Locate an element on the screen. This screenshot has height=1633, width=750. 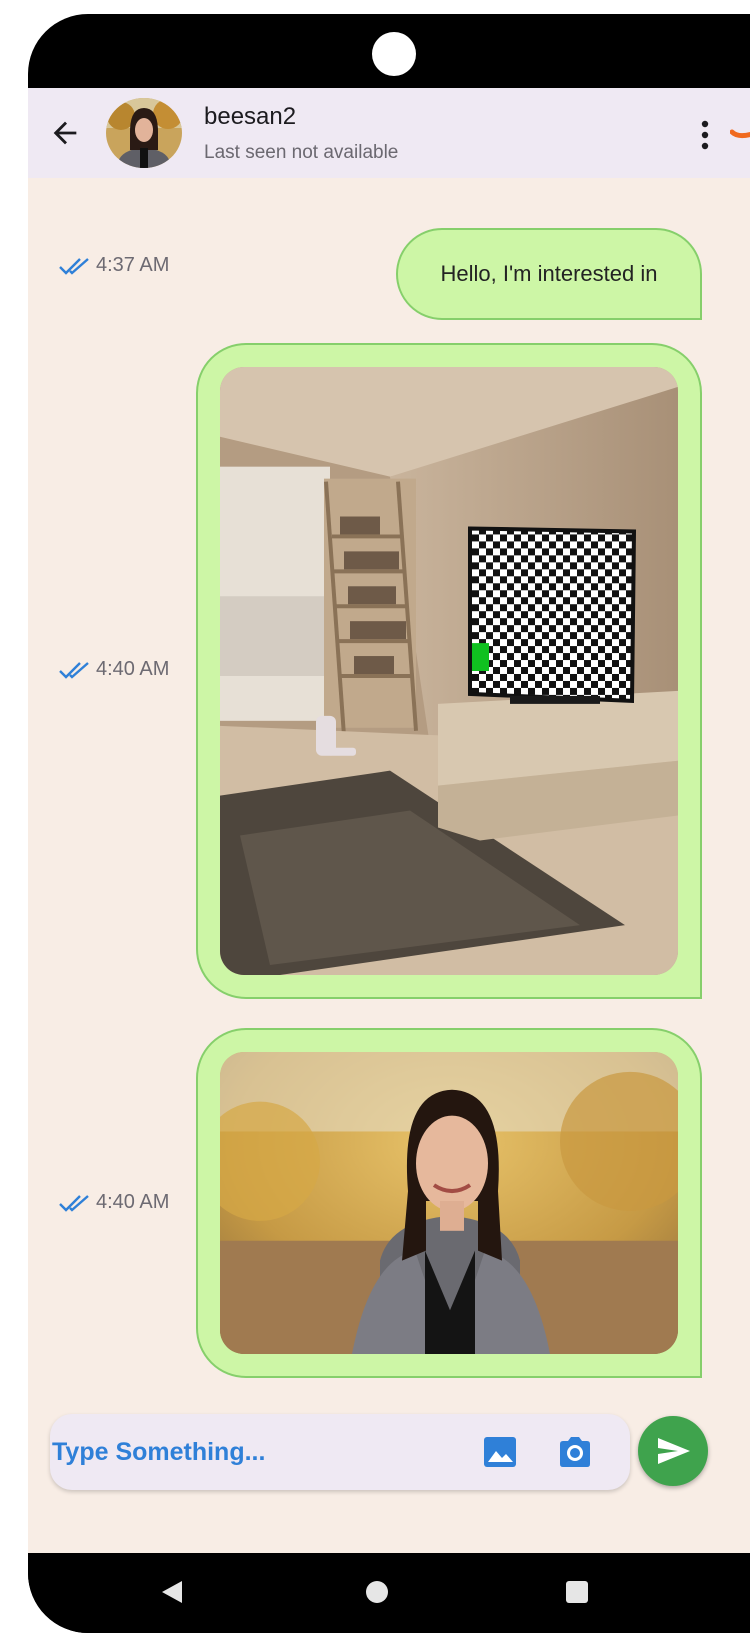
message-time: 4:37 AM is located at coordinates (133, 265).